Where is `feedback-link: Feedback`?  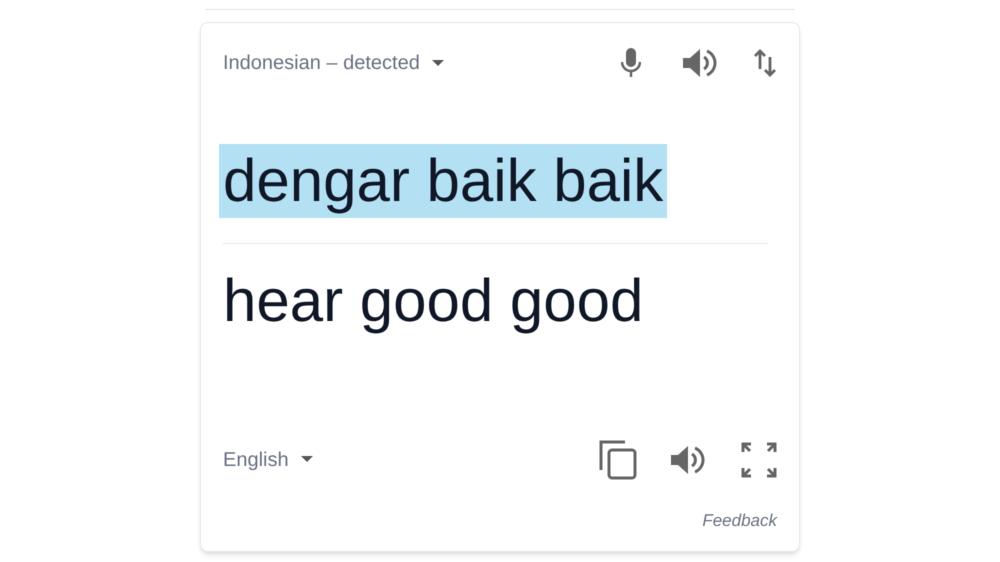
feedback-link: Feedback is located at coordinates (739, 520).